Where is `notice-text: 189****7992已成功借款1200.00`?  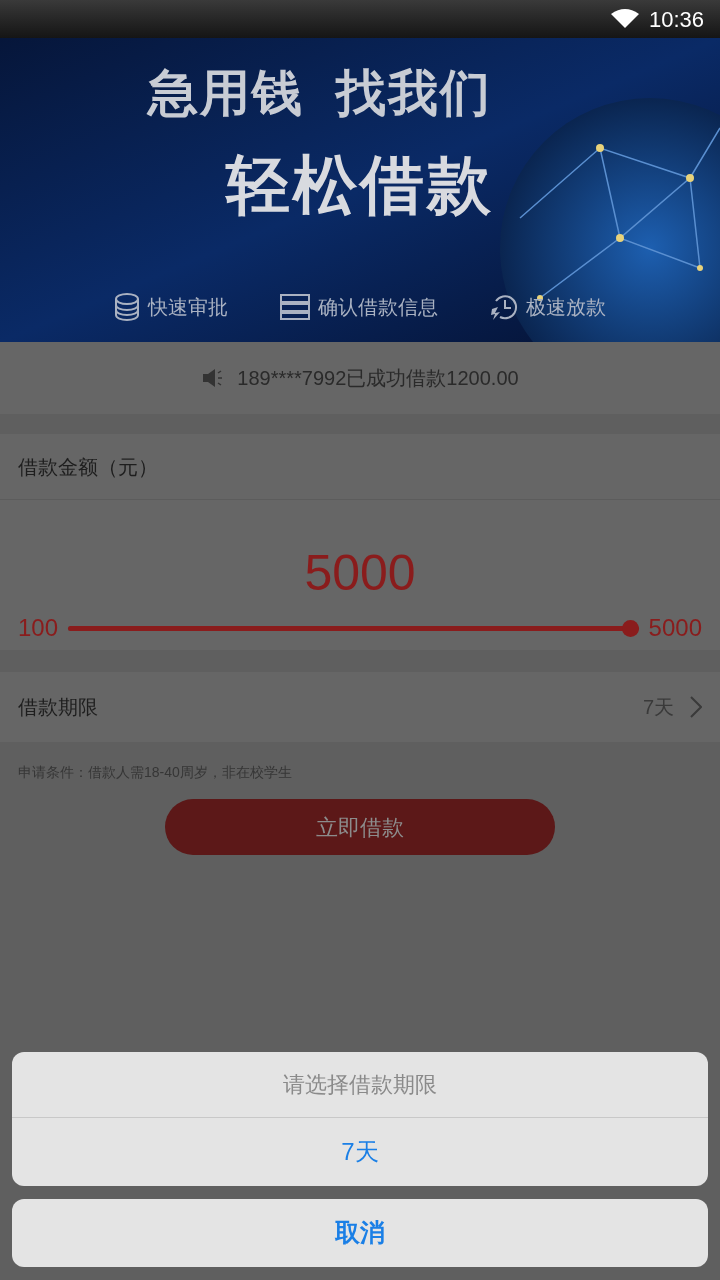 notice-text: 189****7992已成功借款1200.00 is located at coordinates (378, 378).